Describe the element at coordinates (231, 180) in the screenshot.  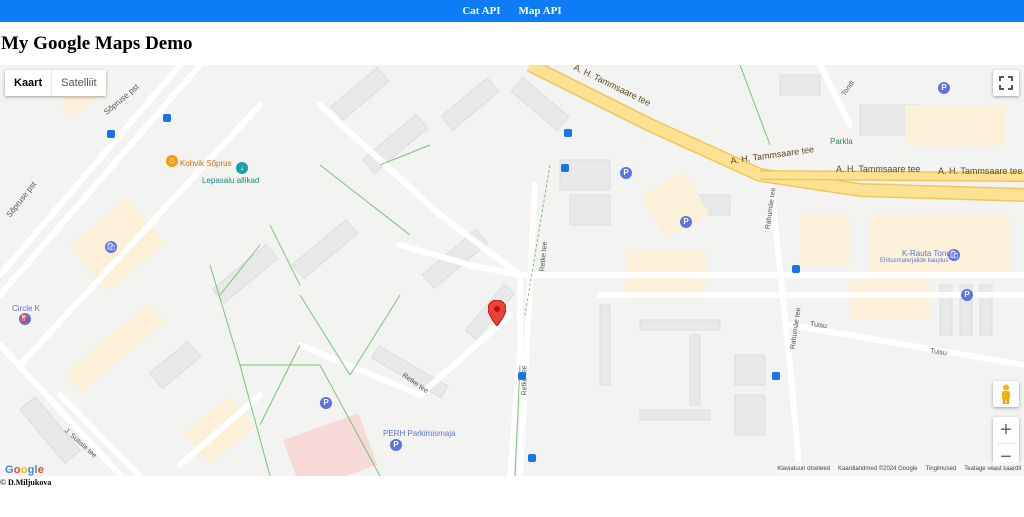
I see `poi-label-lepasalu: Lepasalu allikad` at that location.